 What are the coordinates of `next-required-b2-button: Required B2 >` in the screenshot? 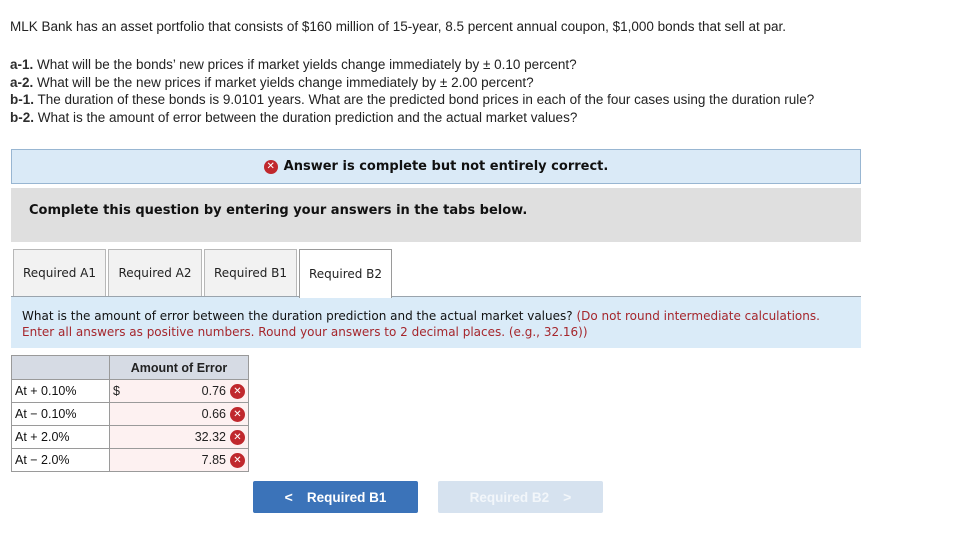 It's located at (520, 497).